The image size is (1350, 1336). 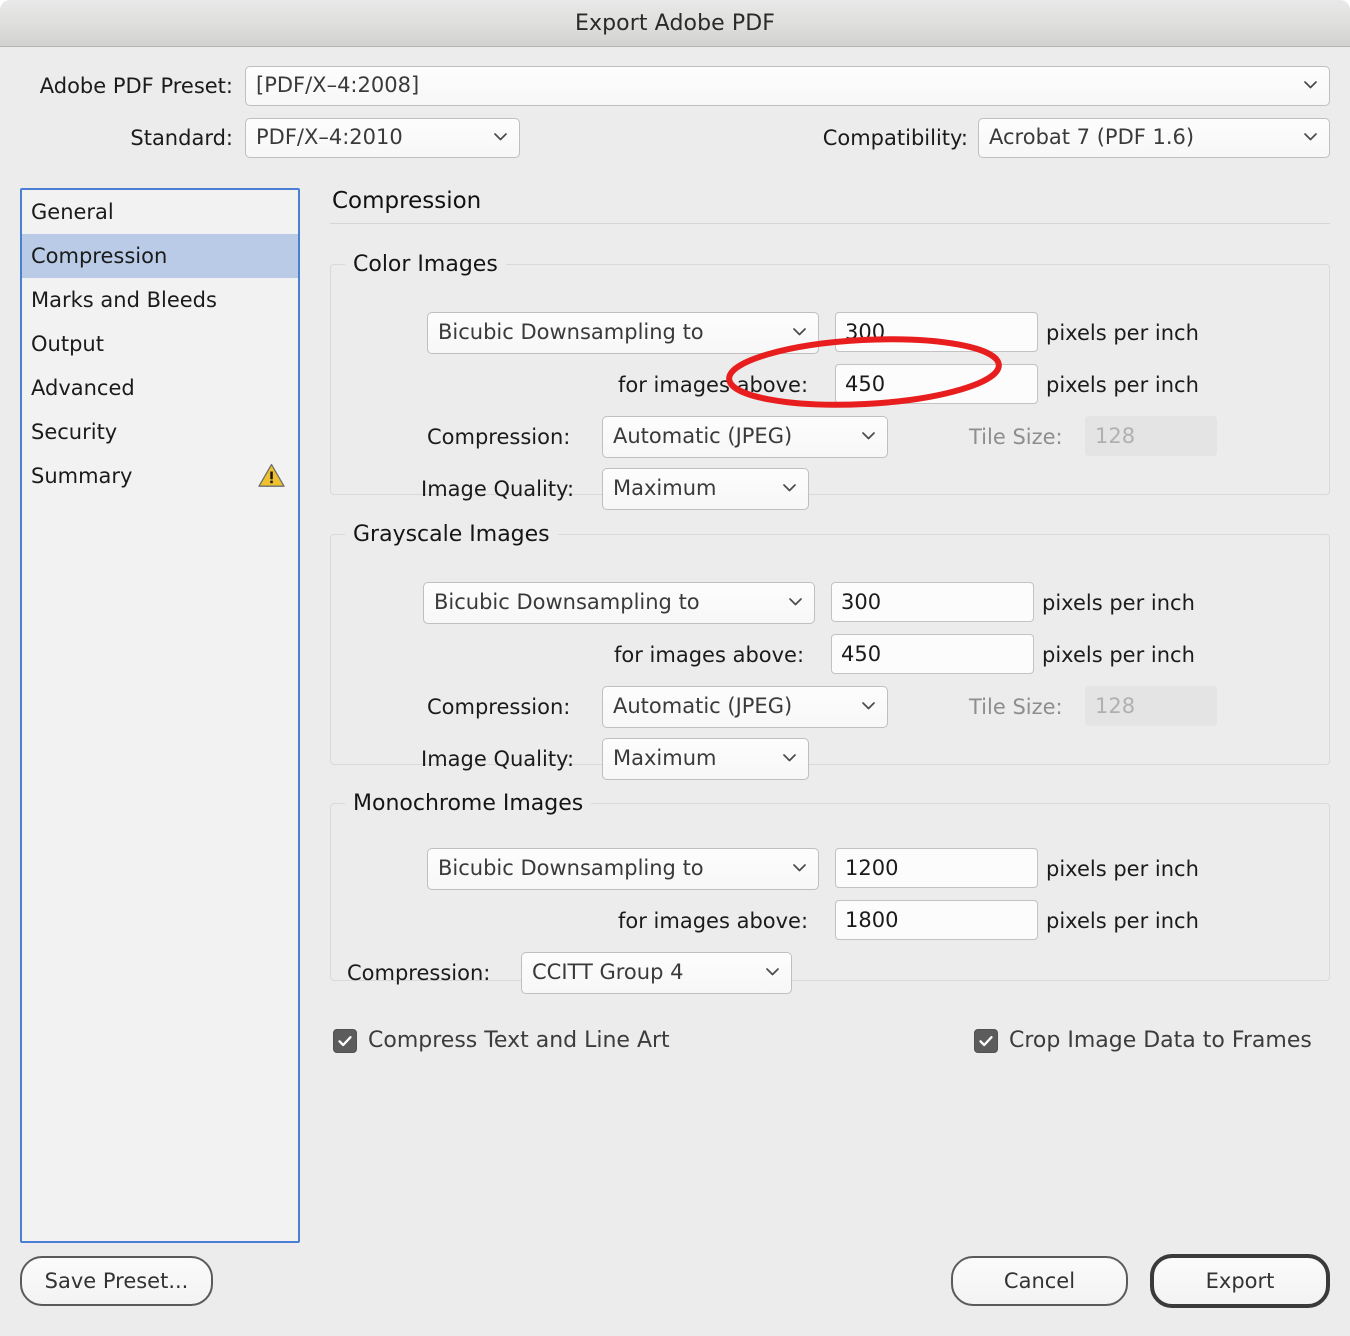 What do you see at coordinates (160, 432) in the screenshot?
I see `sidebar-item-security: Security` at bounding box center [160, 432].